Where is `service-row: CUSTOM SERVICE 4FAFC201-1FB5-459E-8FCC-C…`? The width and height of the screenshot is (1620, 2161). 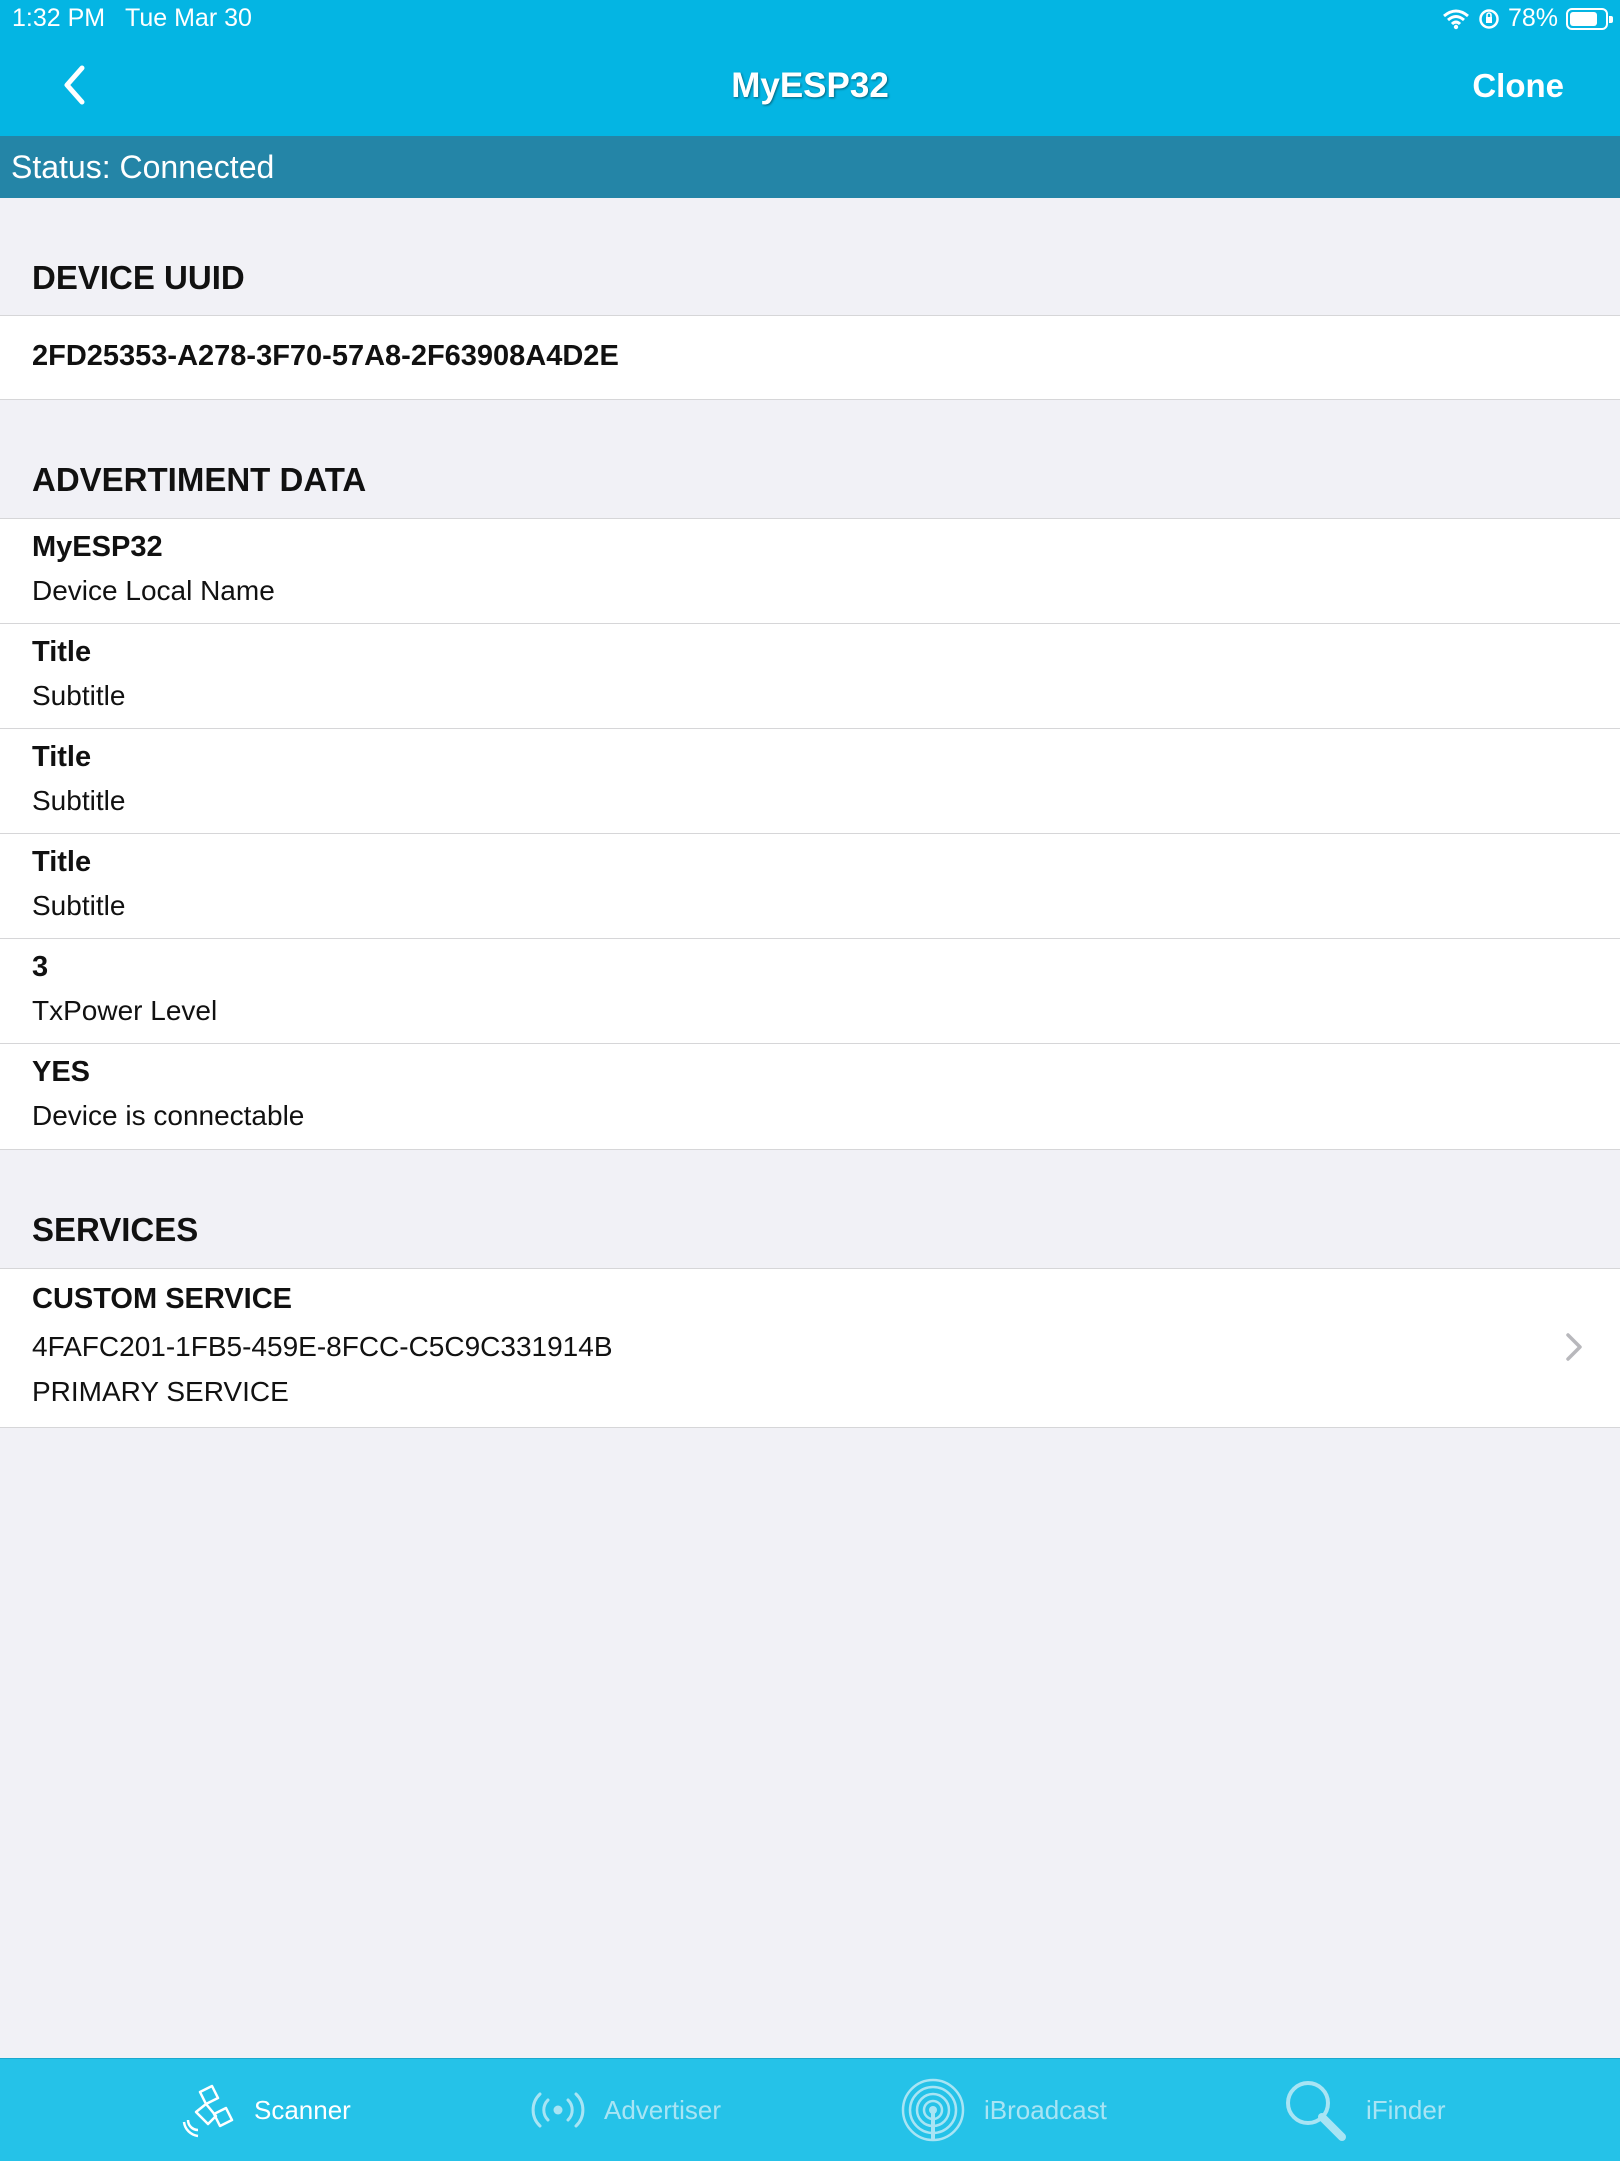
service-row: CUSTOM SERVICE 4FAFC201-1FB5-459E-8FCC-C… is located at coordinates (810, 1348).